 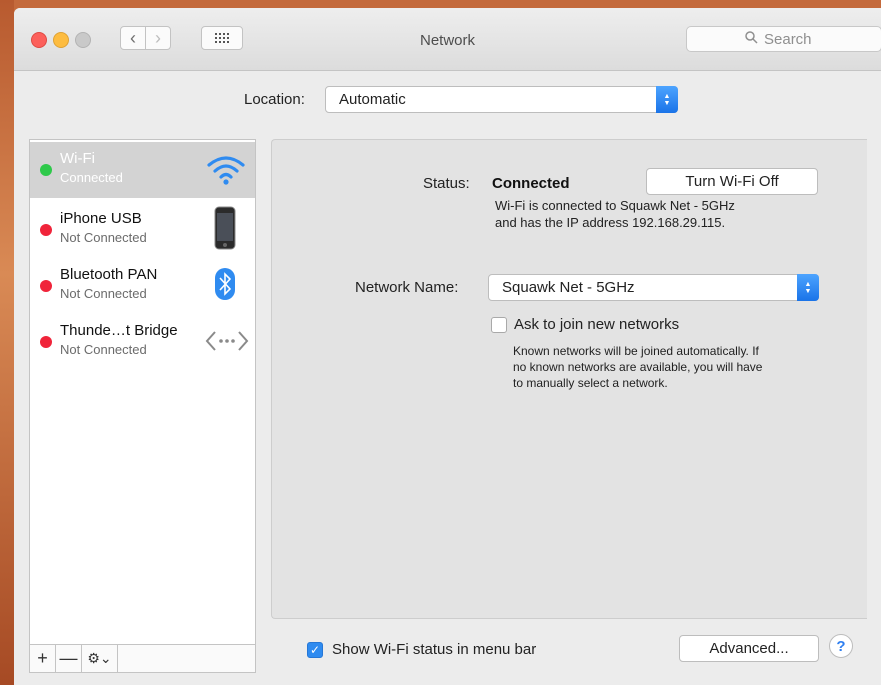 What do you see at coordinates (590, 383) in the screenshot?
I see `ask-desc-line: to manually select a network.` at bounding box center [590, 383].